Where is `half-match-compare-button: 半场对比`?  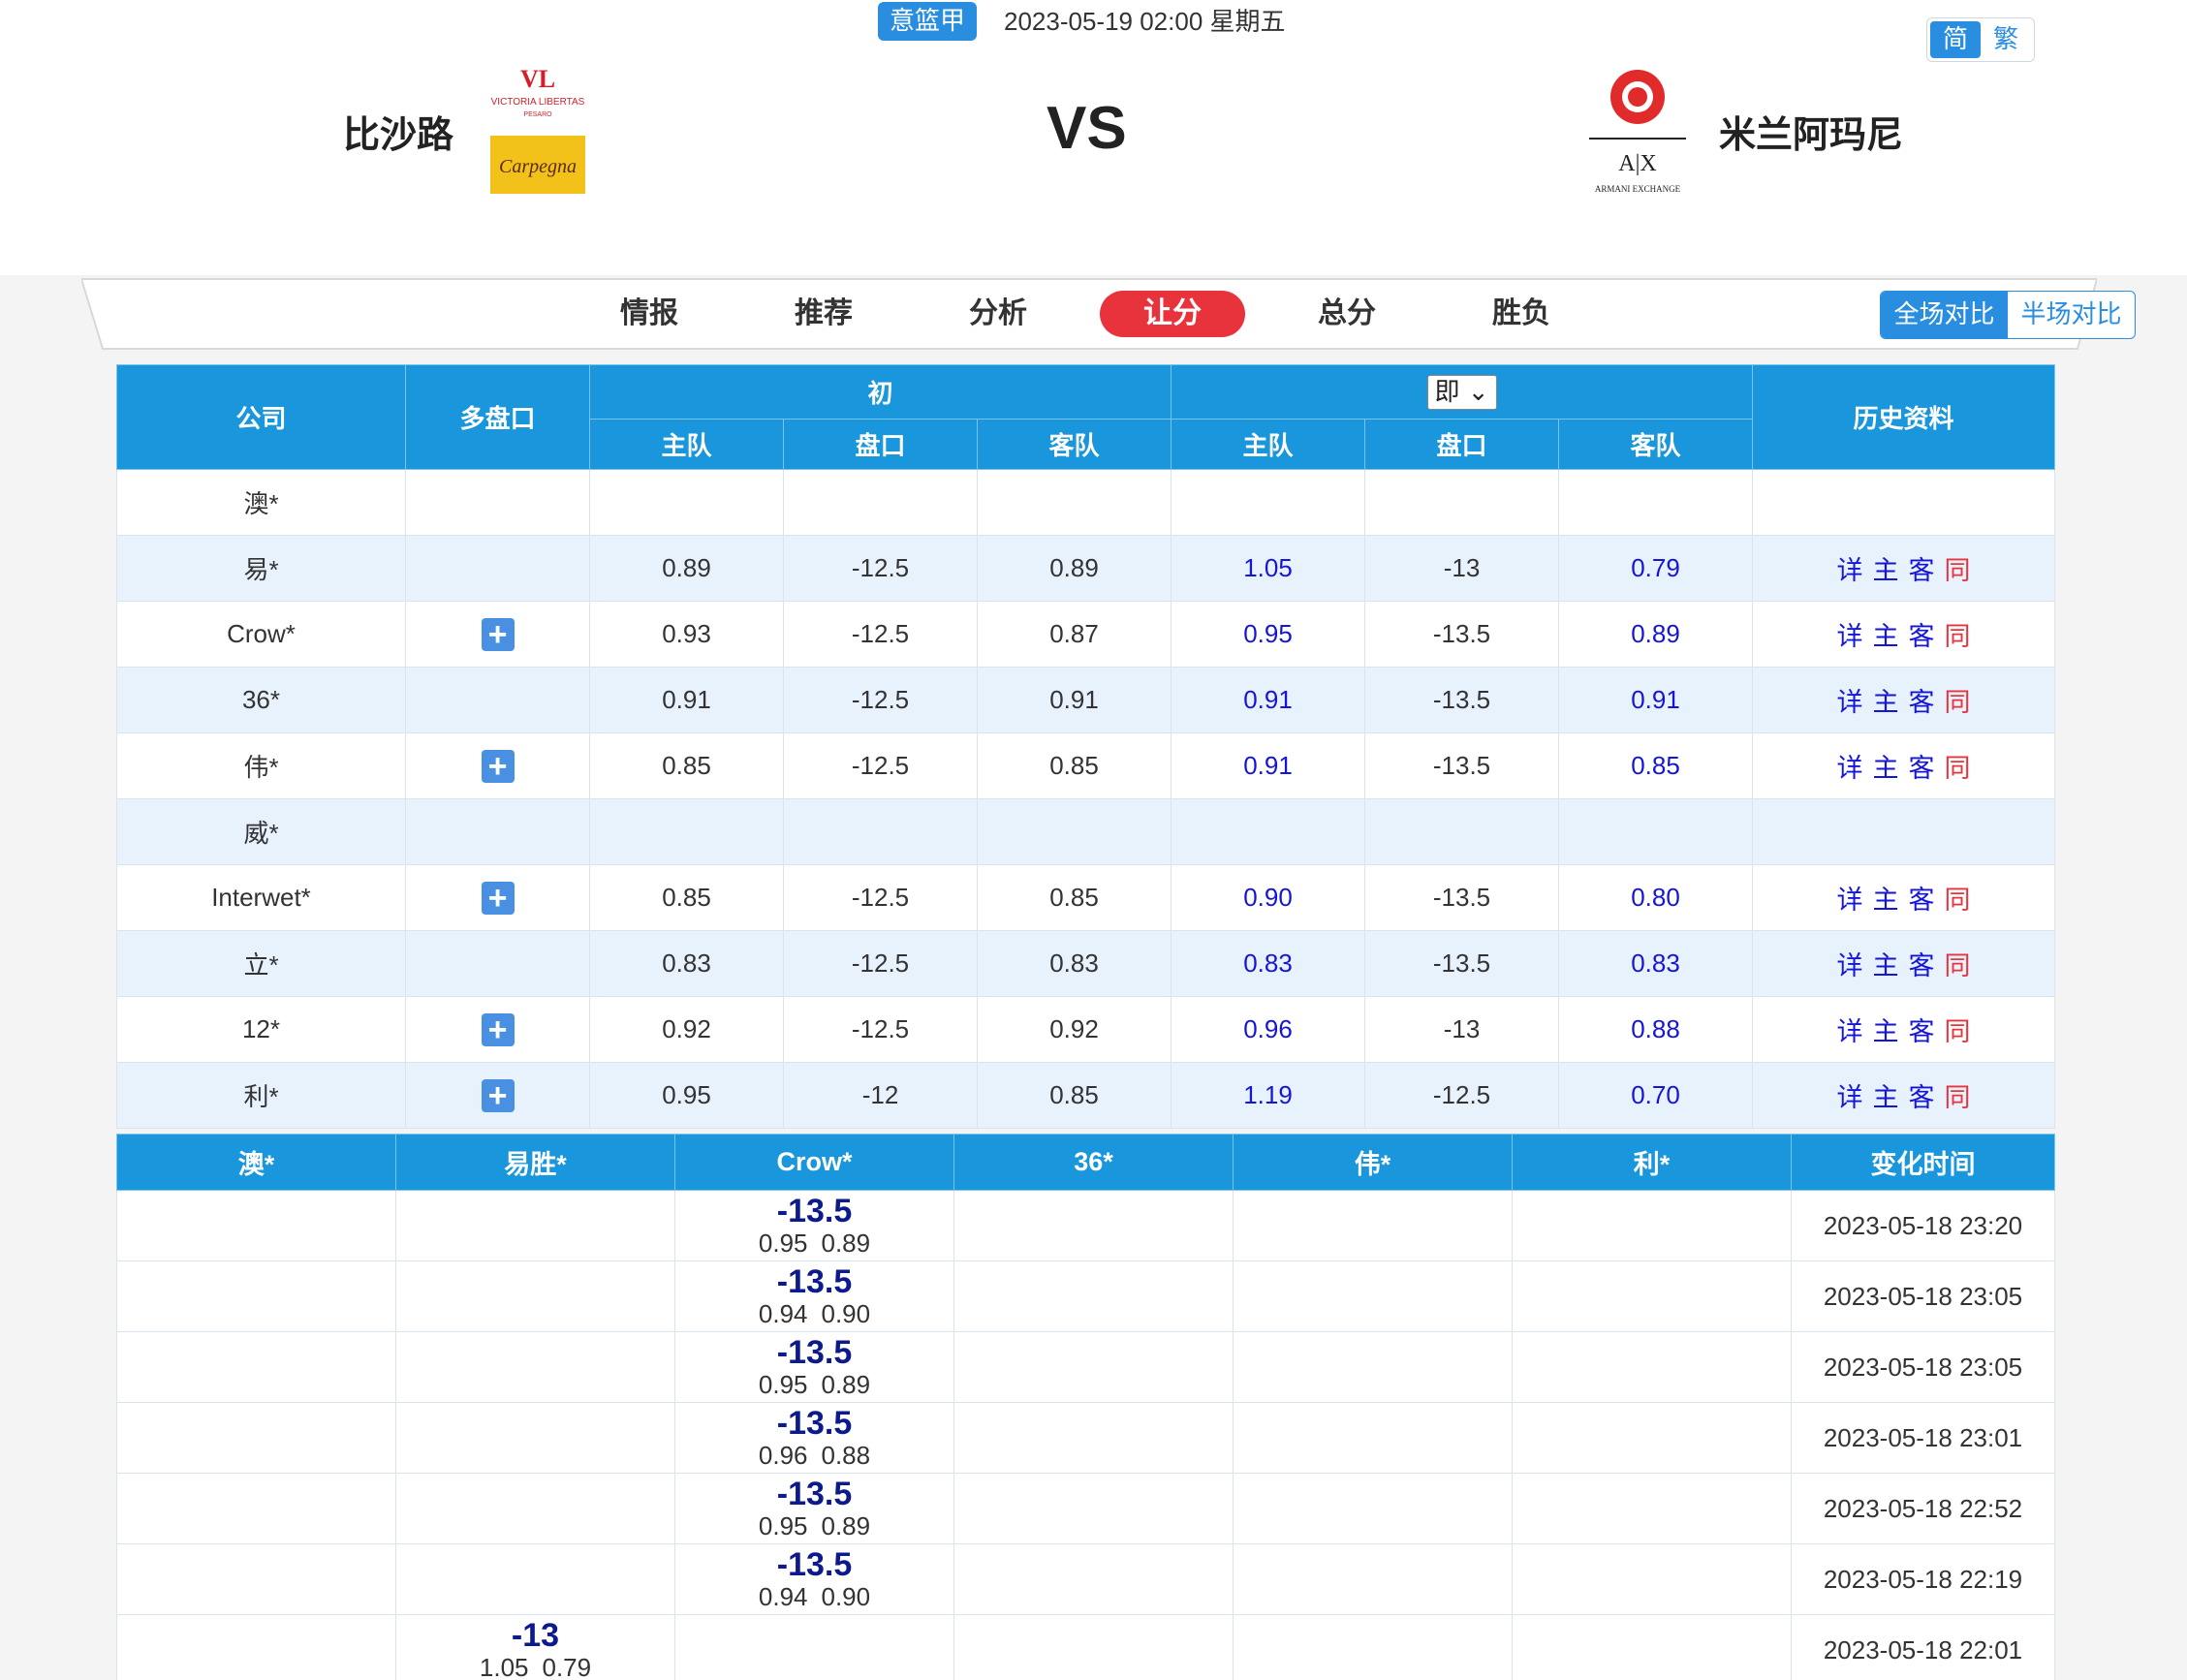
half-match-compare-button: 半场对比 is located at coordinates (2071, 315).